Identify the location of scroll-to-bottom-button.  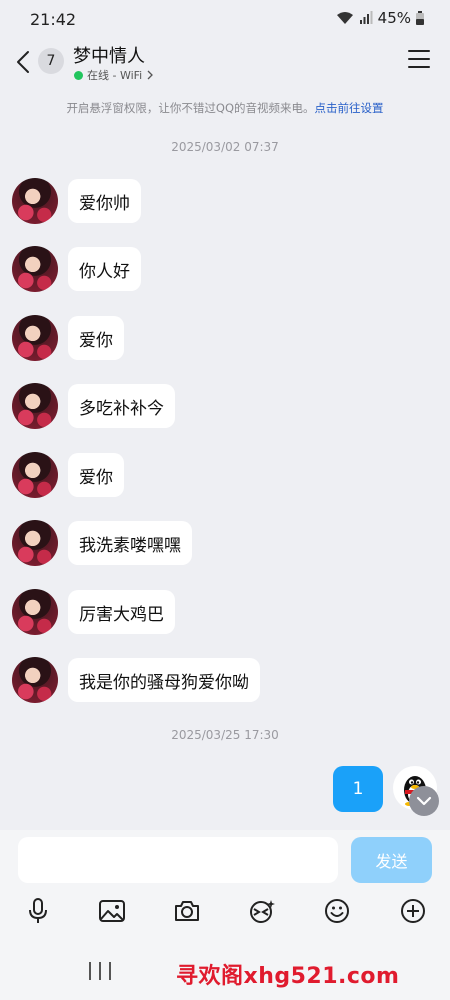
(424, 801).